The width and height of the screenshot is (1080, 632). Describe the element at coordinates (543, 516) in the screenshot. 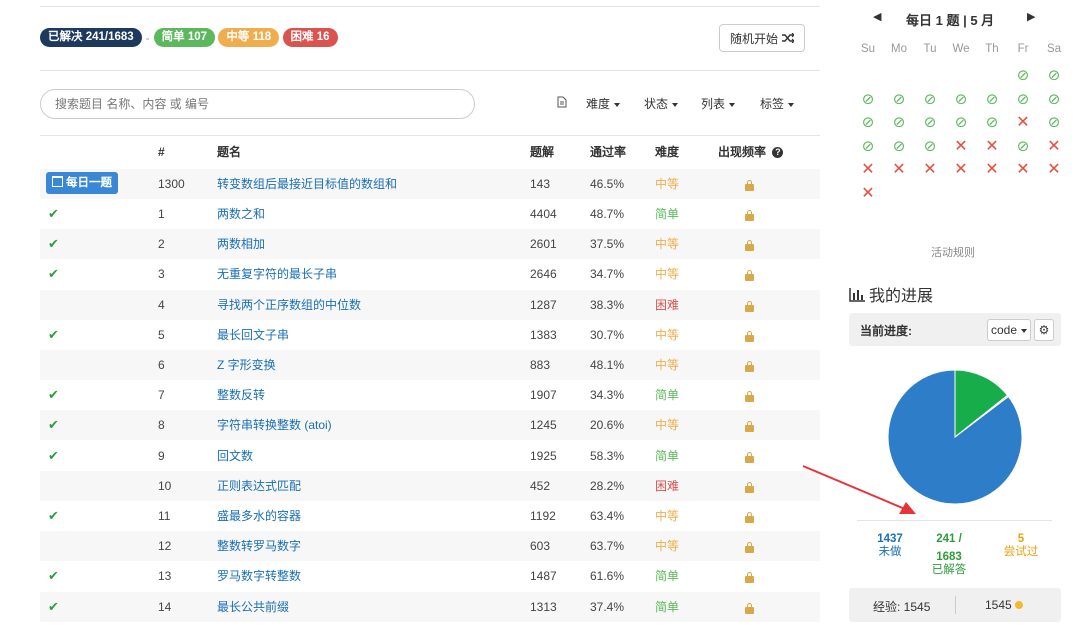

I see `problem-solutions: 1192` at that location.